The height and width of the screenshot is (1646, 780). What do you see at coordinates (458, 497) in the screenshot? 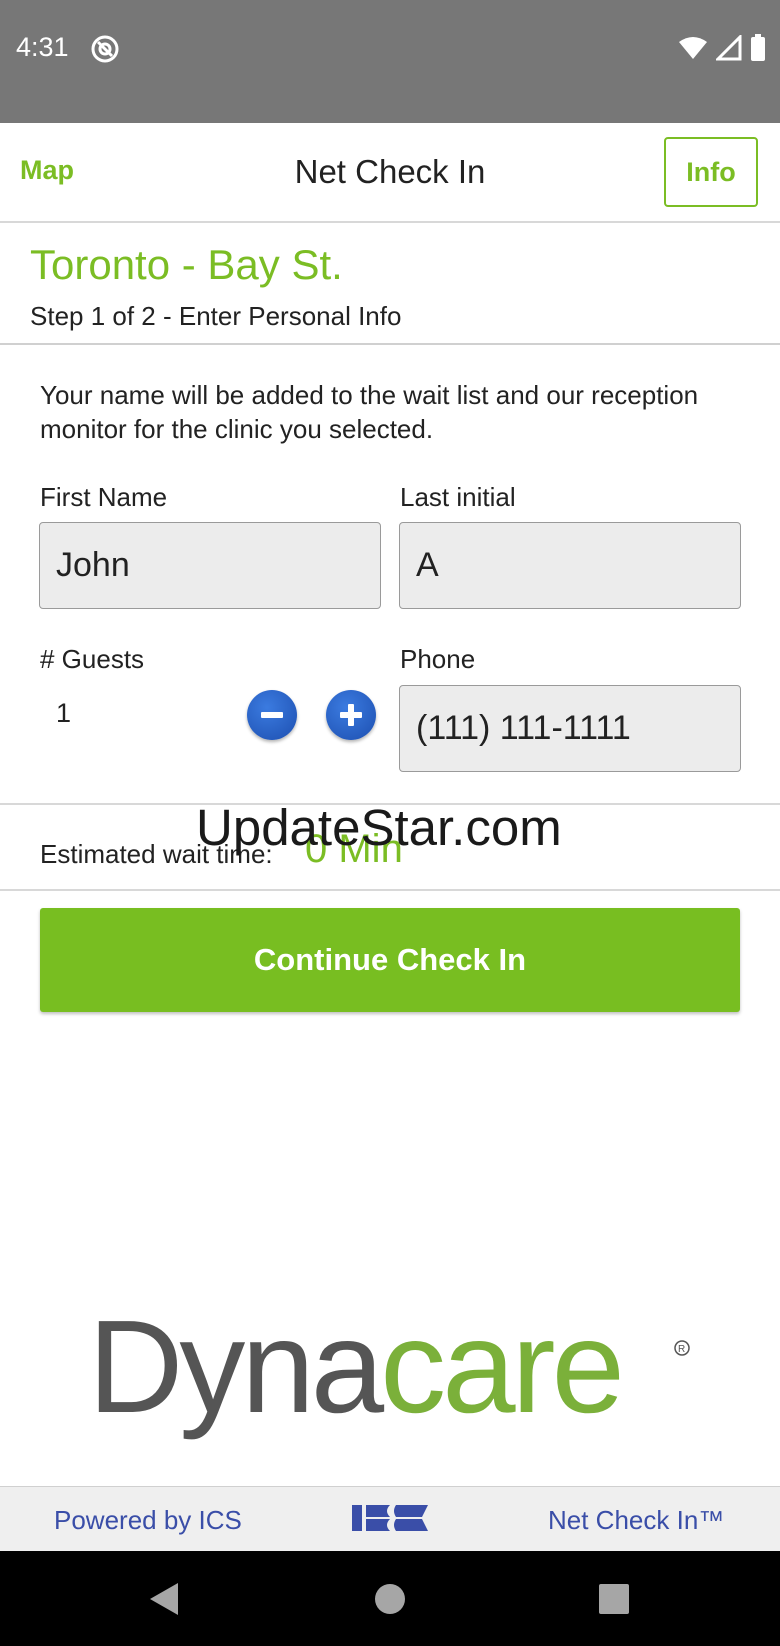
I see `last-initial-label: Last initial` at bounding box center [458, 497].